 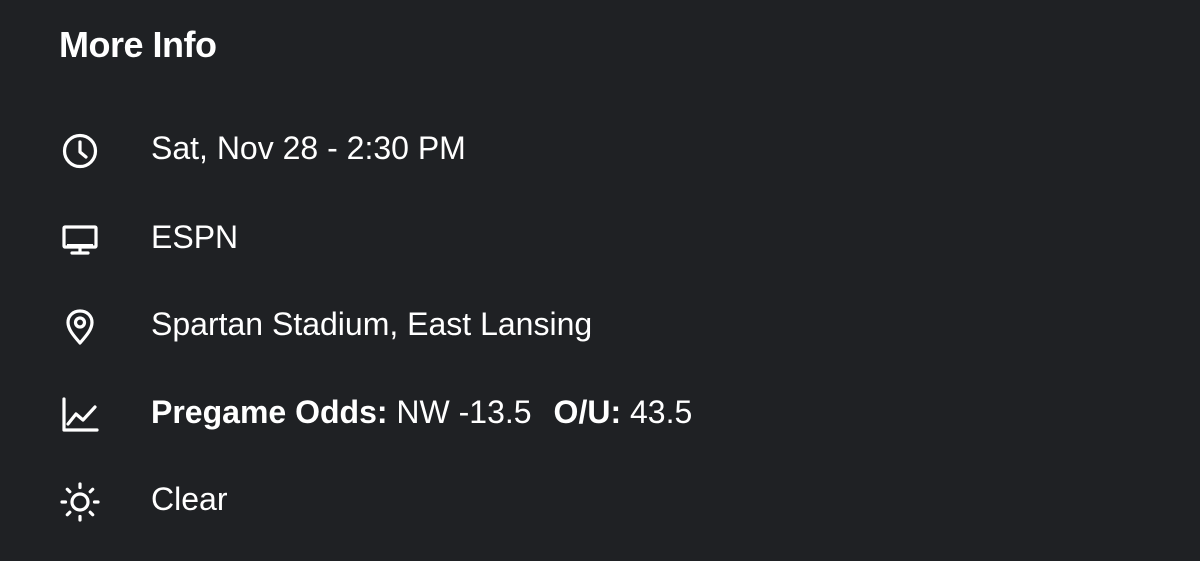 I want to click on venue-row: Spartan Stadium, East Lansing, so click(x=600, y=324).